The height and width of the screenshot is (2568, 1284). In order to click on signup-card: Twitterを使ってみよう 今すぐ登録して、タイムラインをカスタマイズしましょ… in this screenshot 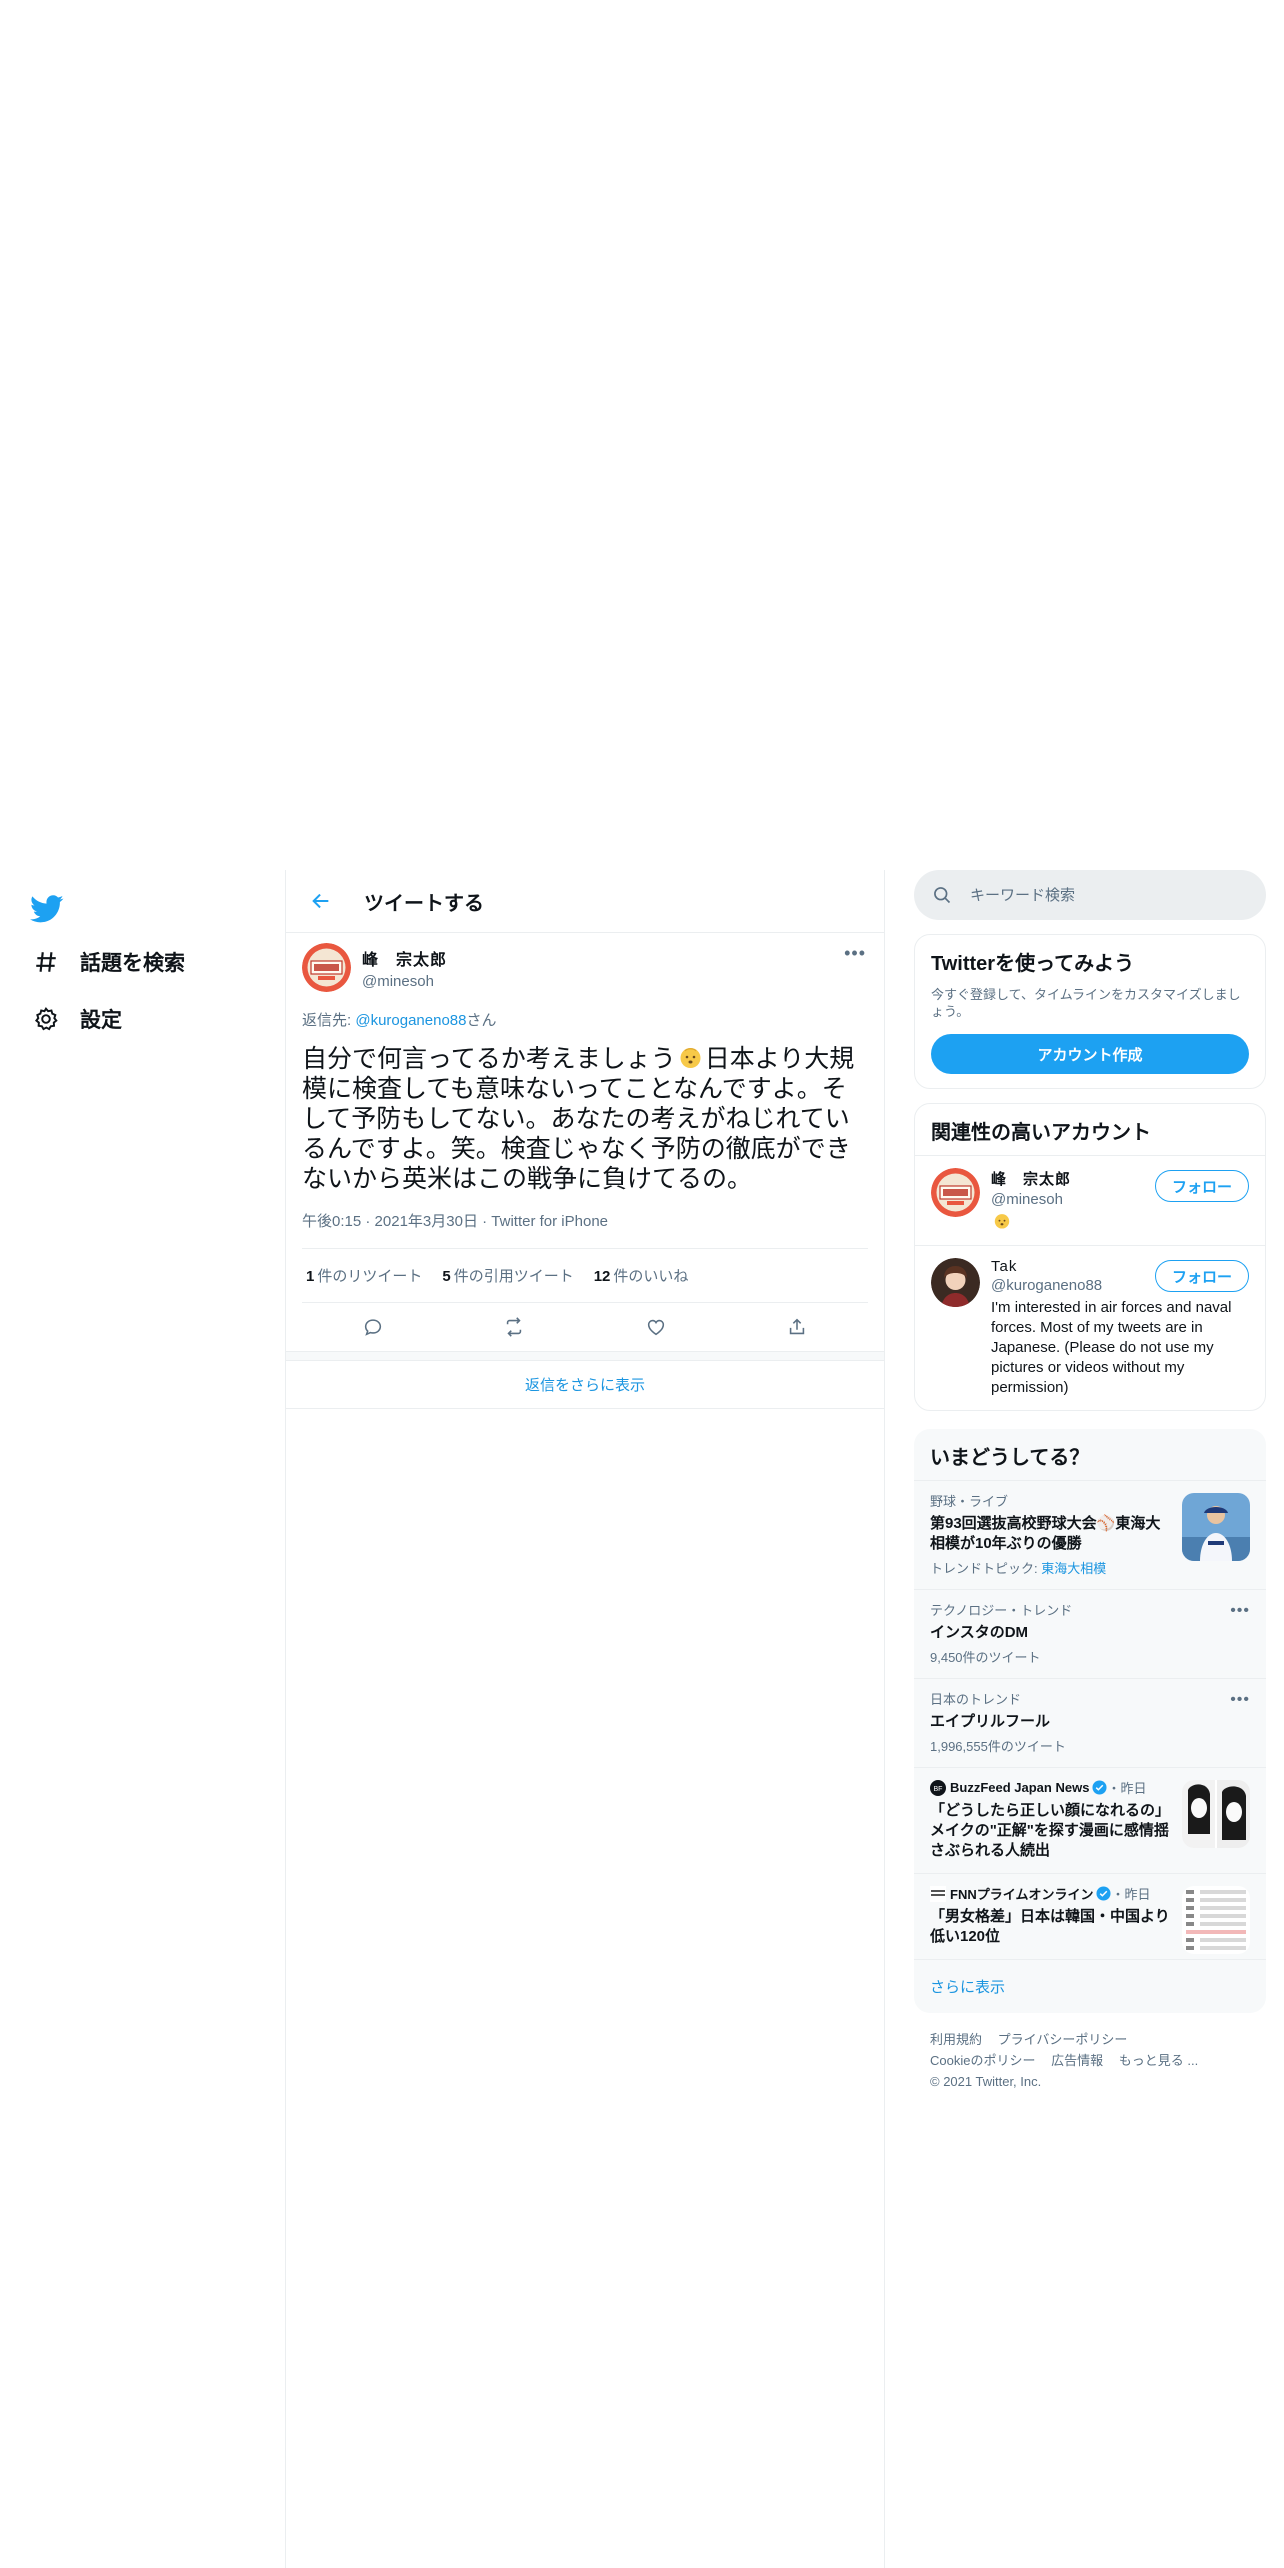, I will do `click(1090, 1011)`.